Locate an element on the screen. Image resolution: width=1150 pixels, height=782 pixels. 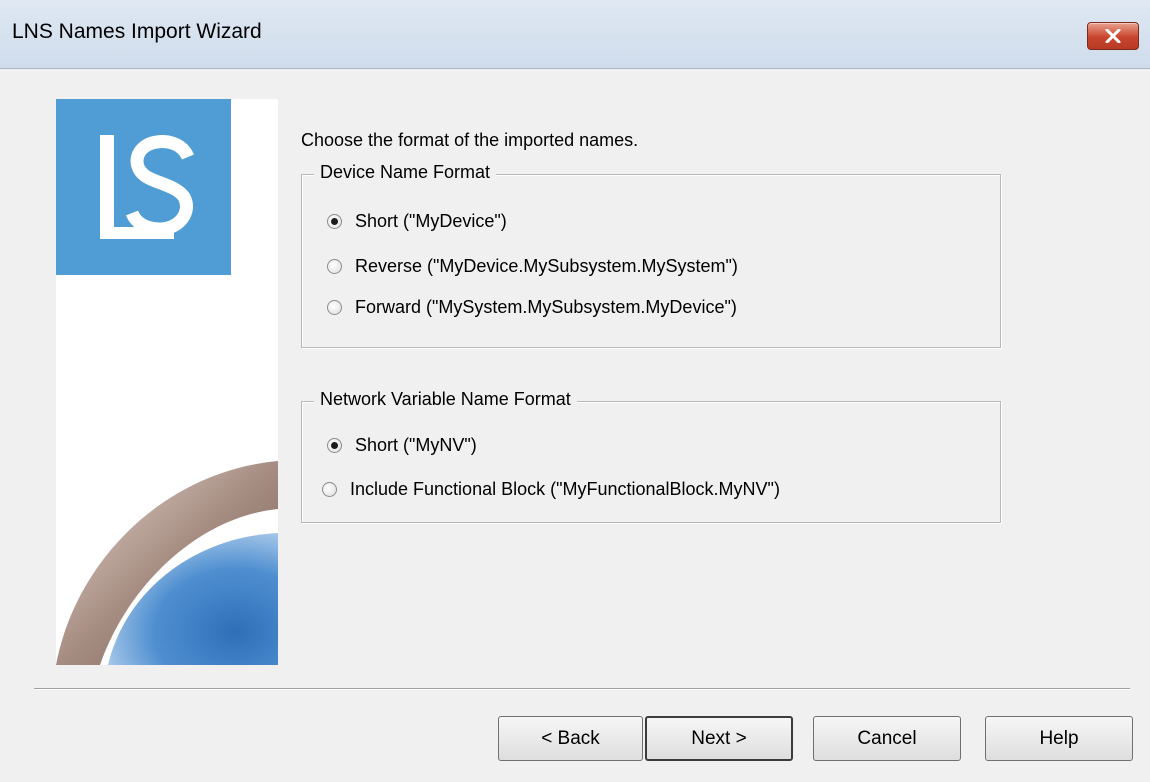
nv-name-format-legend: Network Variable Name Format is located at coordinates (445, 399).